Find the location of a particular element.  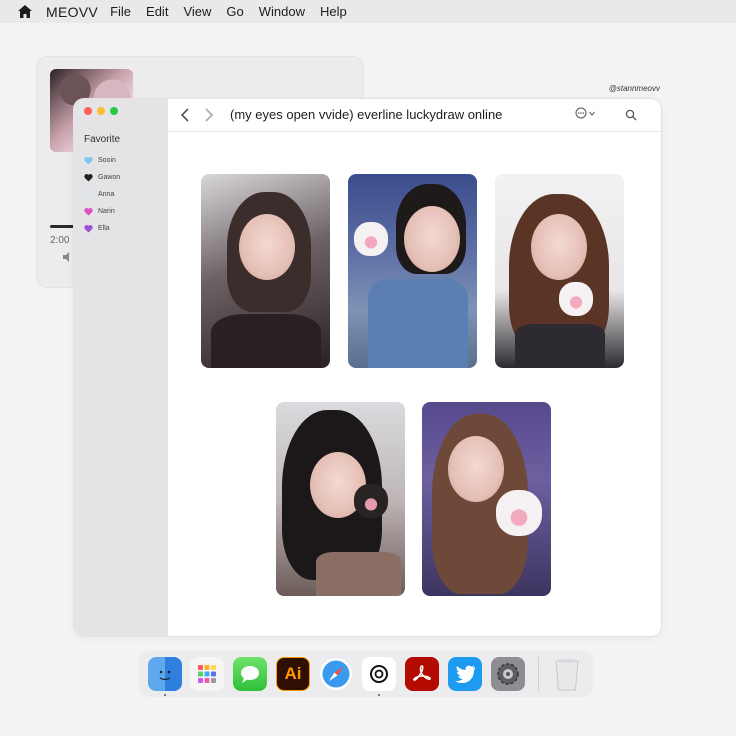

sidebar-item-sooin: Sooin is located at coordinates (102, 160).